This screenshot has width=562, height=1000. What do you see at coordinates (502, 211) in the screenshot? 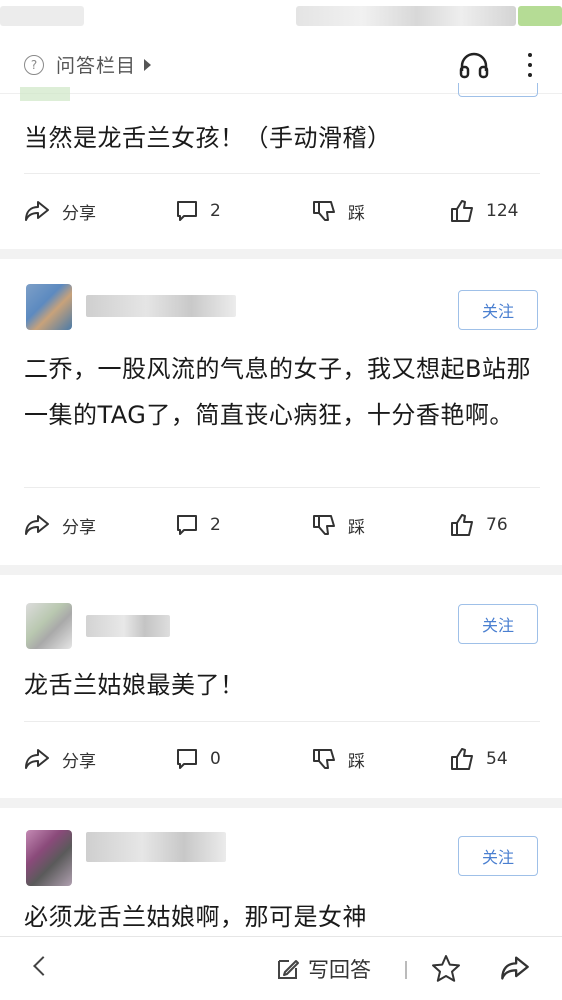
I see `like-count: 124` at bounding box center [502, 211].